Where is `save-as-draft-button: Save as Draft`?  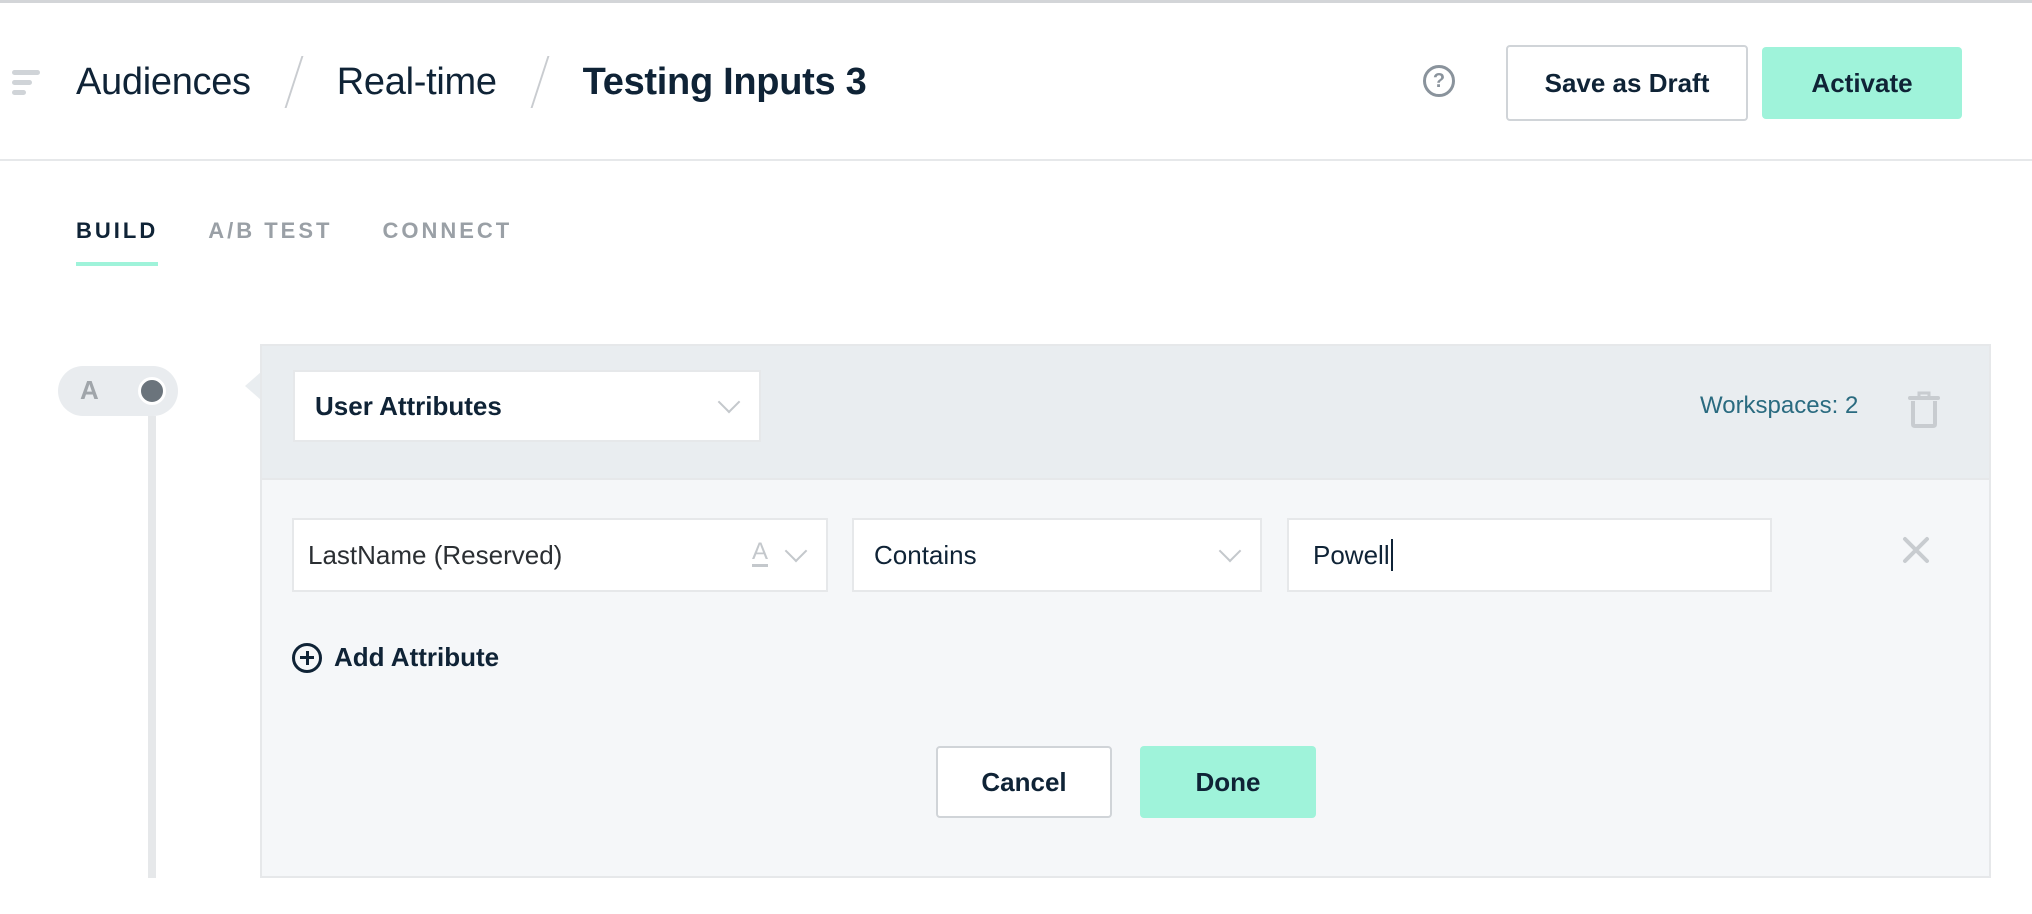 save-as-draft-button: Save as Draft is located at coordinates (1627, 83).